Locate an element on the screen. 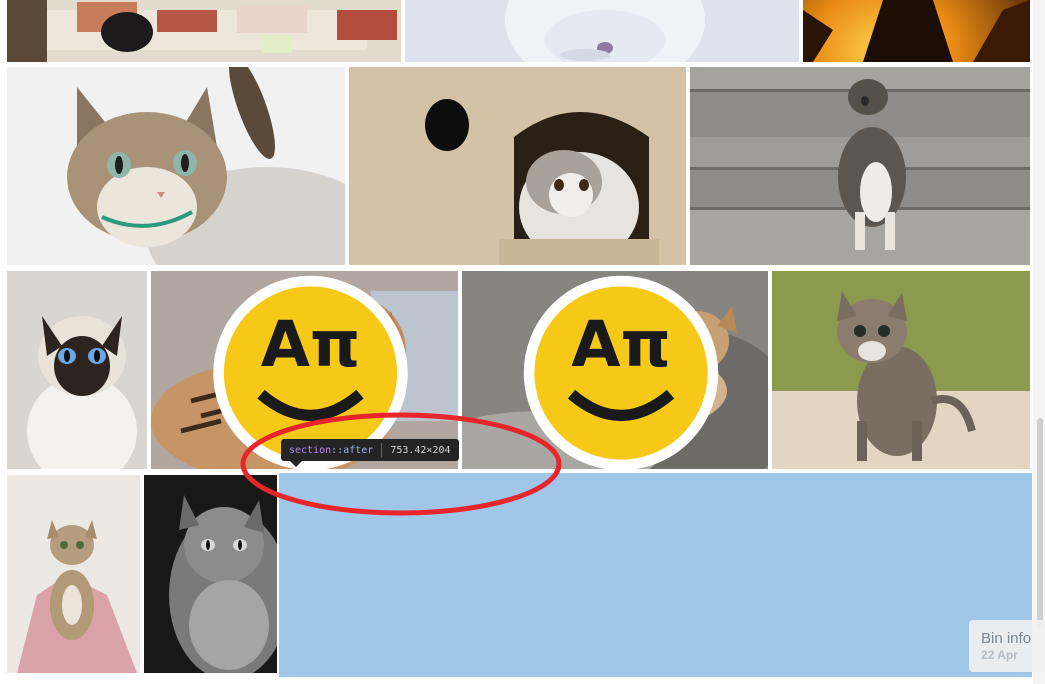  devtools-element-tooltip: section::after 753.42×204 is located at coordinates (370, 450).